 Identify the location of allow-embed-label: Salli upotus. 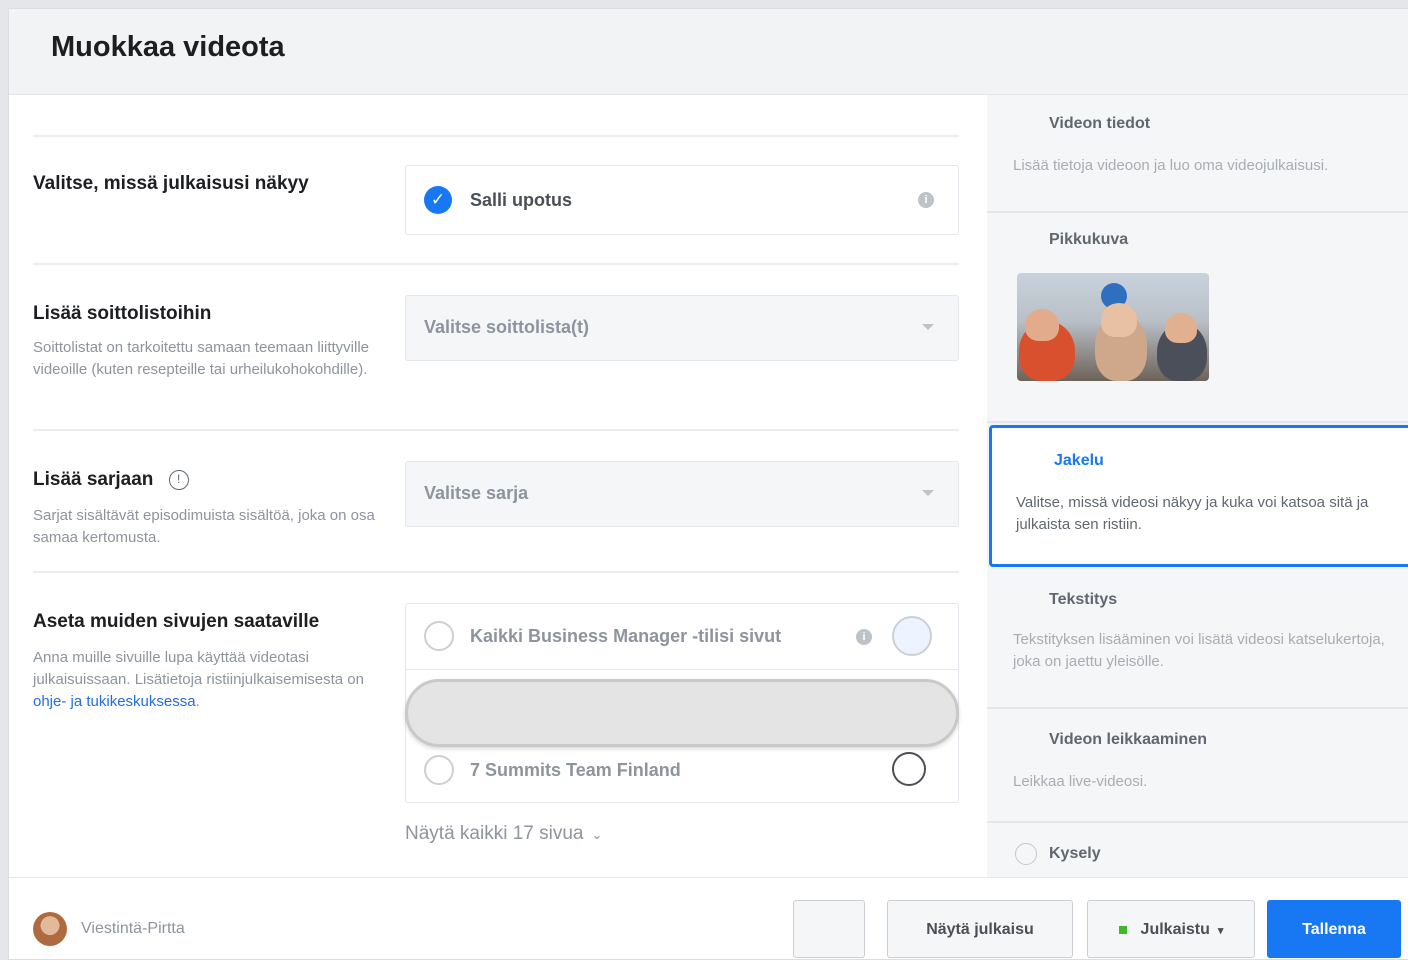
(521, 200).